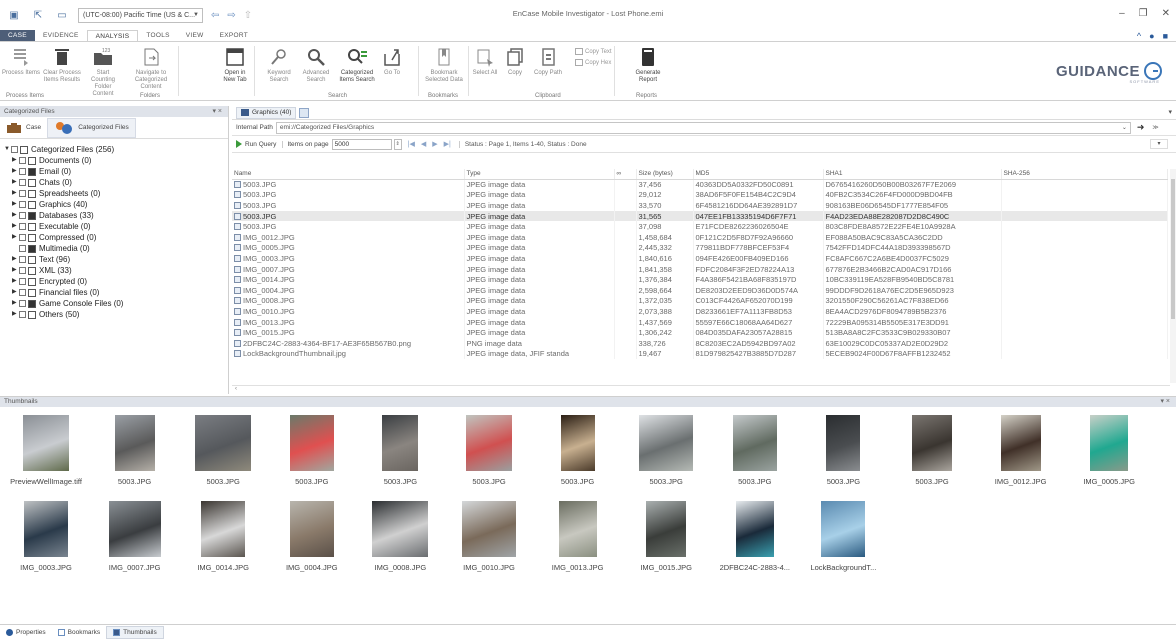  Describe the element at coordinates (116, 226) in the screenshot. I see `tree-node-executable: ▶ Executable (0)` at that location.